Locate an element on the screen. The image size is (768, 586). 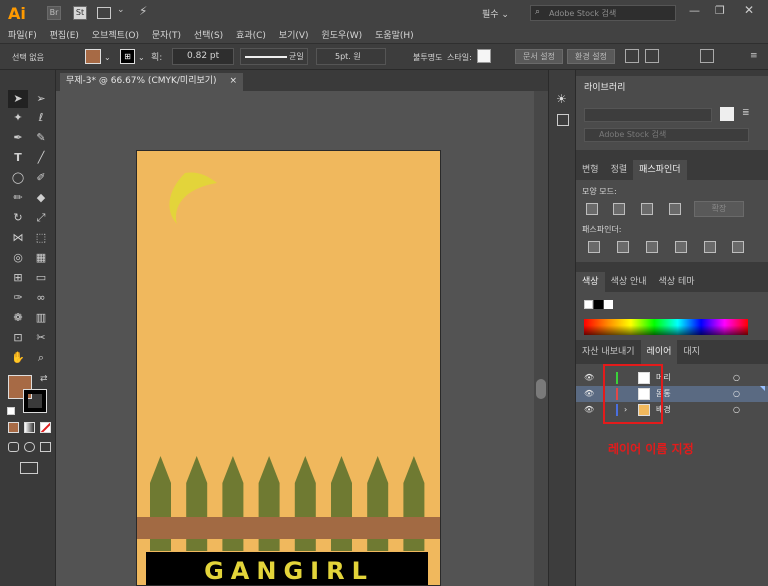
stroke-profile-select: 균일 is located at coordinates (274, 56).